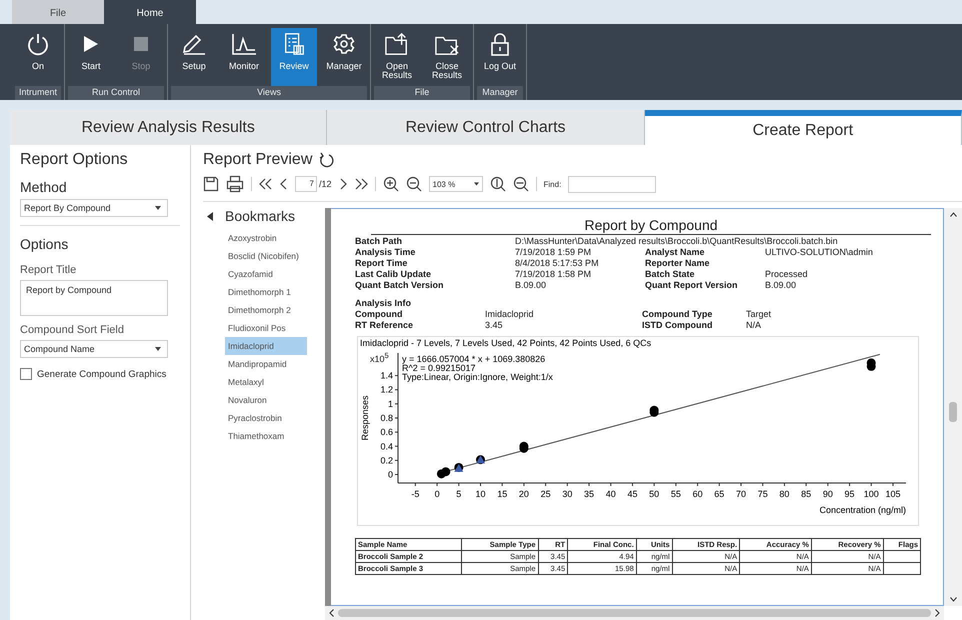 The height and width of the screenshot is (620, 962). I want to click on y-tick-label: 1.2, so click(386, 389).